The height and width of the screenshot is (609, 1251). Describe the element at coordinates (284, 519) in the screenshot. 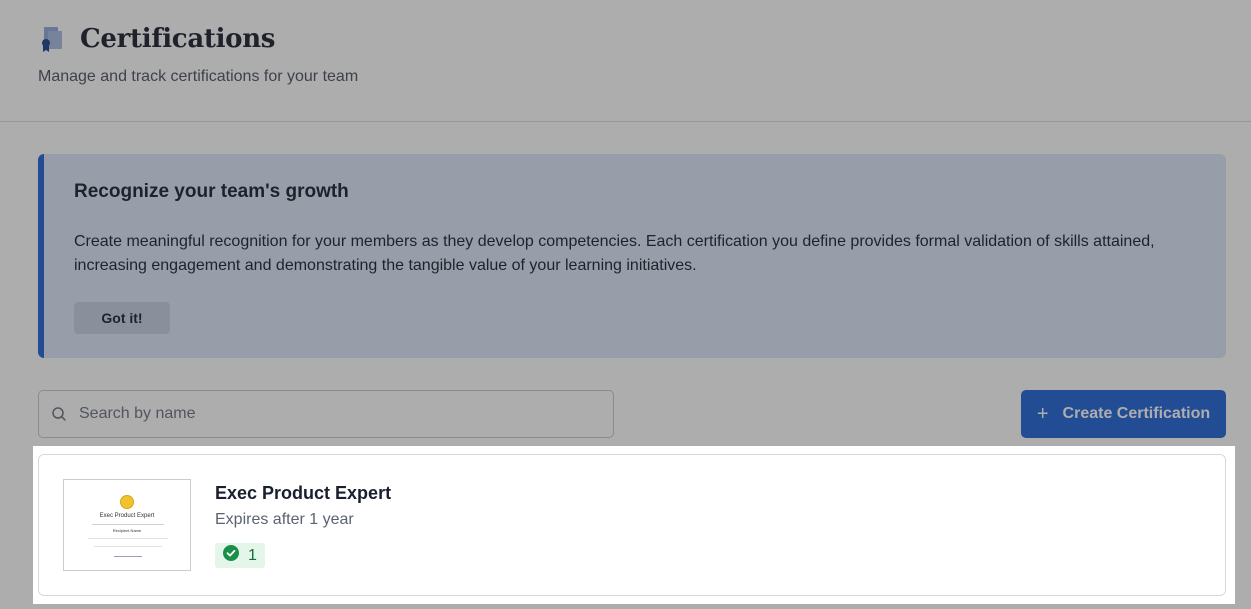

I see `certification-expiry: Expires after 1 year` at that location.